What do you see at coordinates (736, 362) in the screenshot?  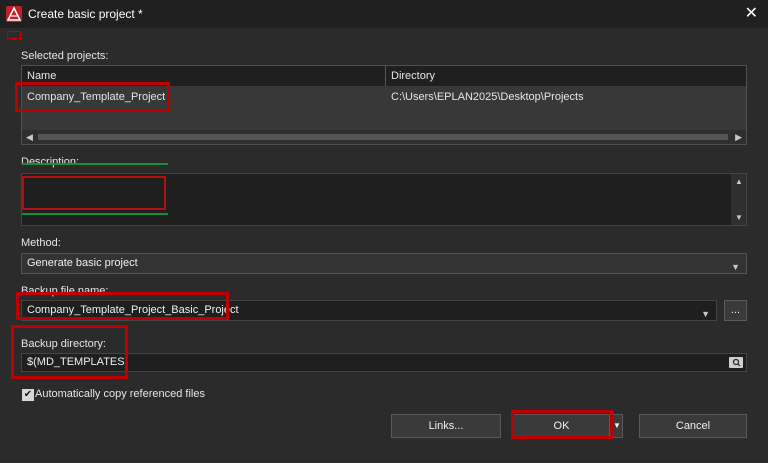 I see `folder-search-icon` at bounding box center [736, 362].